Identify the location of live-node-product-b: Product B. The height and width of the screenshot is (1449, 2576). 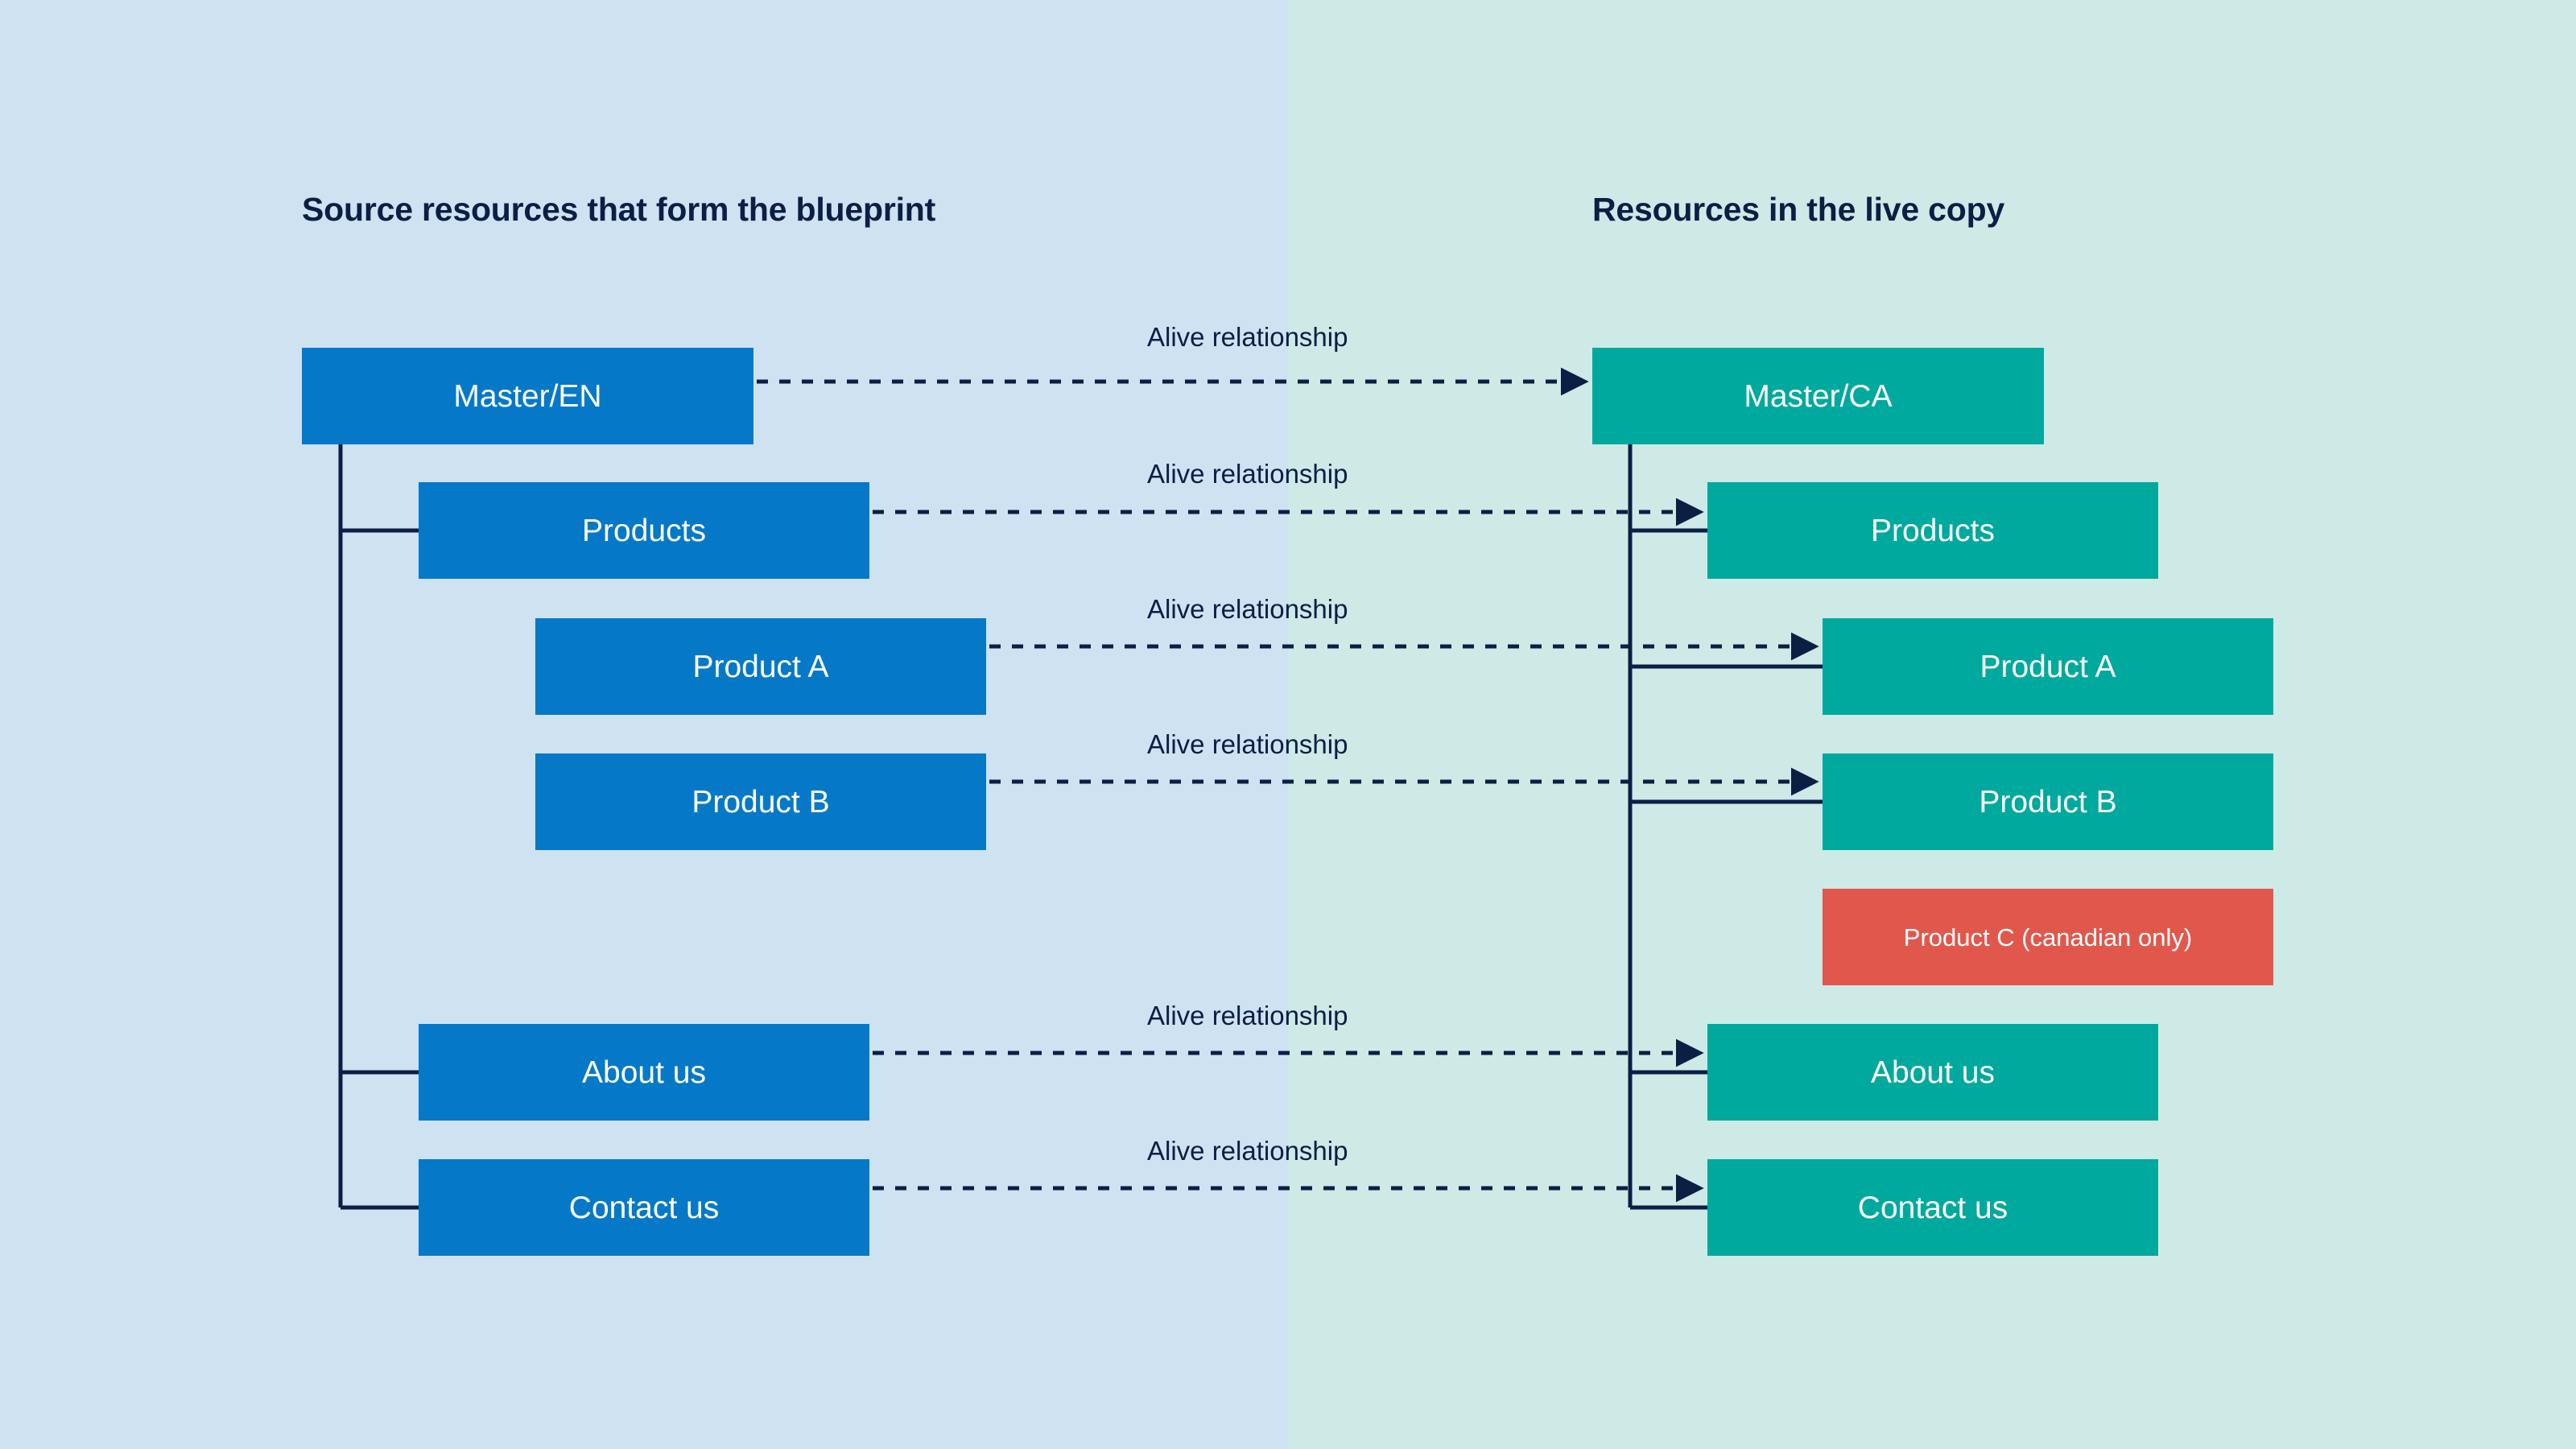
(2048, 801).